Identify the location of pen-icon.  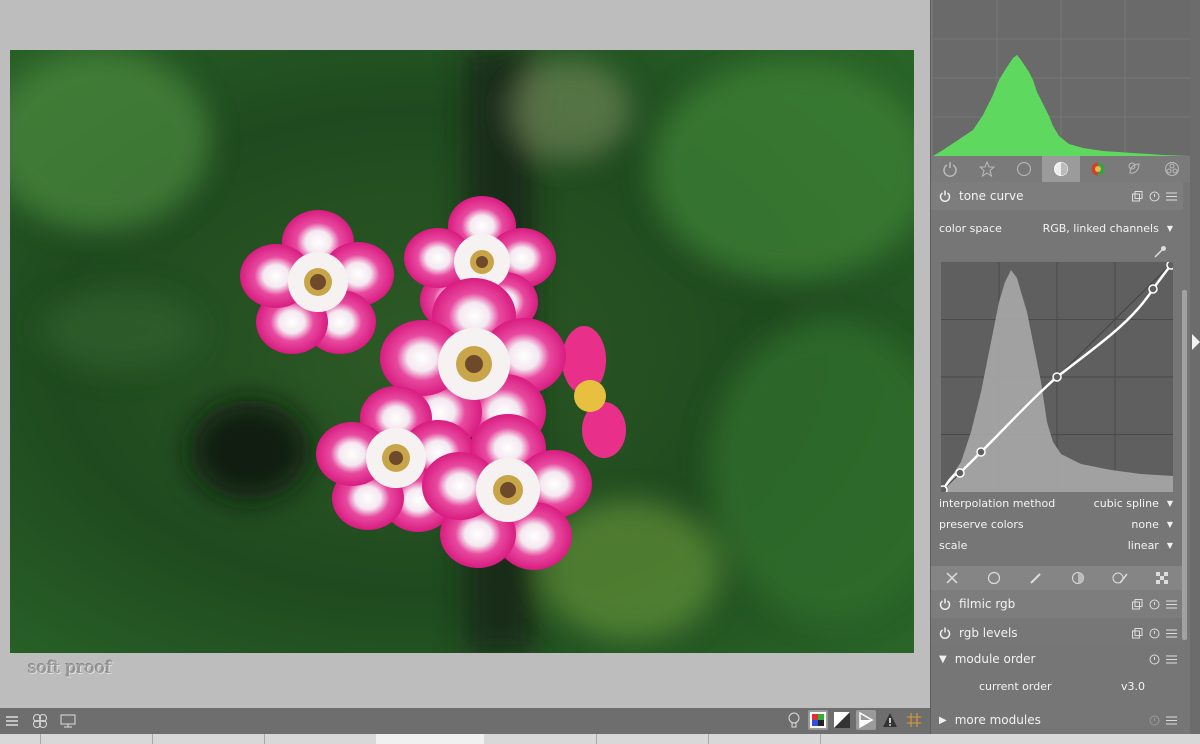
(1035, 578).